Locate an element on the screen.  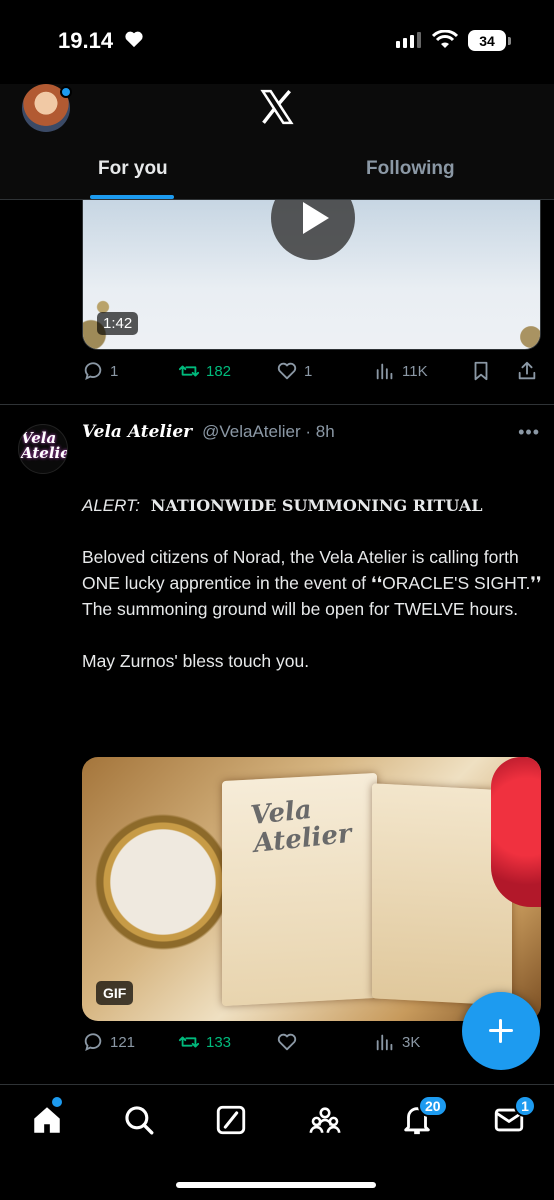
reply-button: 121 is located at coordinates (108, 1042).